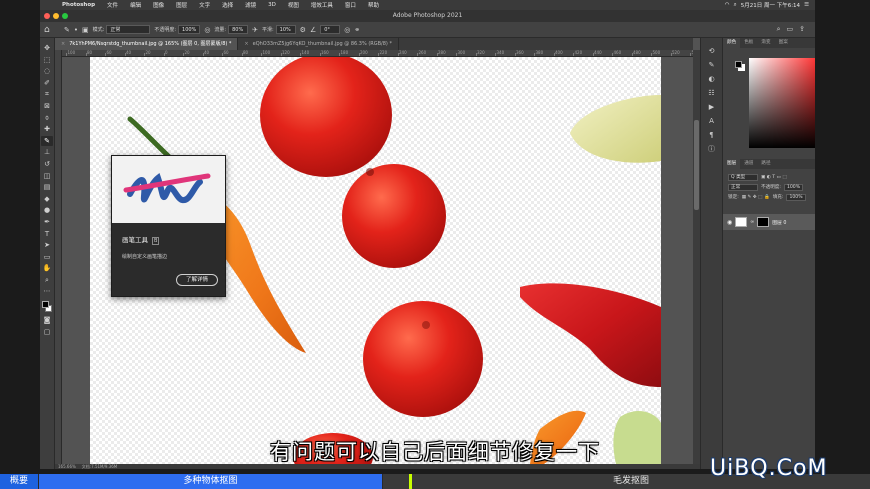 This screenshot has height=489, width=870. What do you see at coordinates (802, 29) in the screenshot?
I see `share-icon: ⇪` at bounding box center [802, 29].